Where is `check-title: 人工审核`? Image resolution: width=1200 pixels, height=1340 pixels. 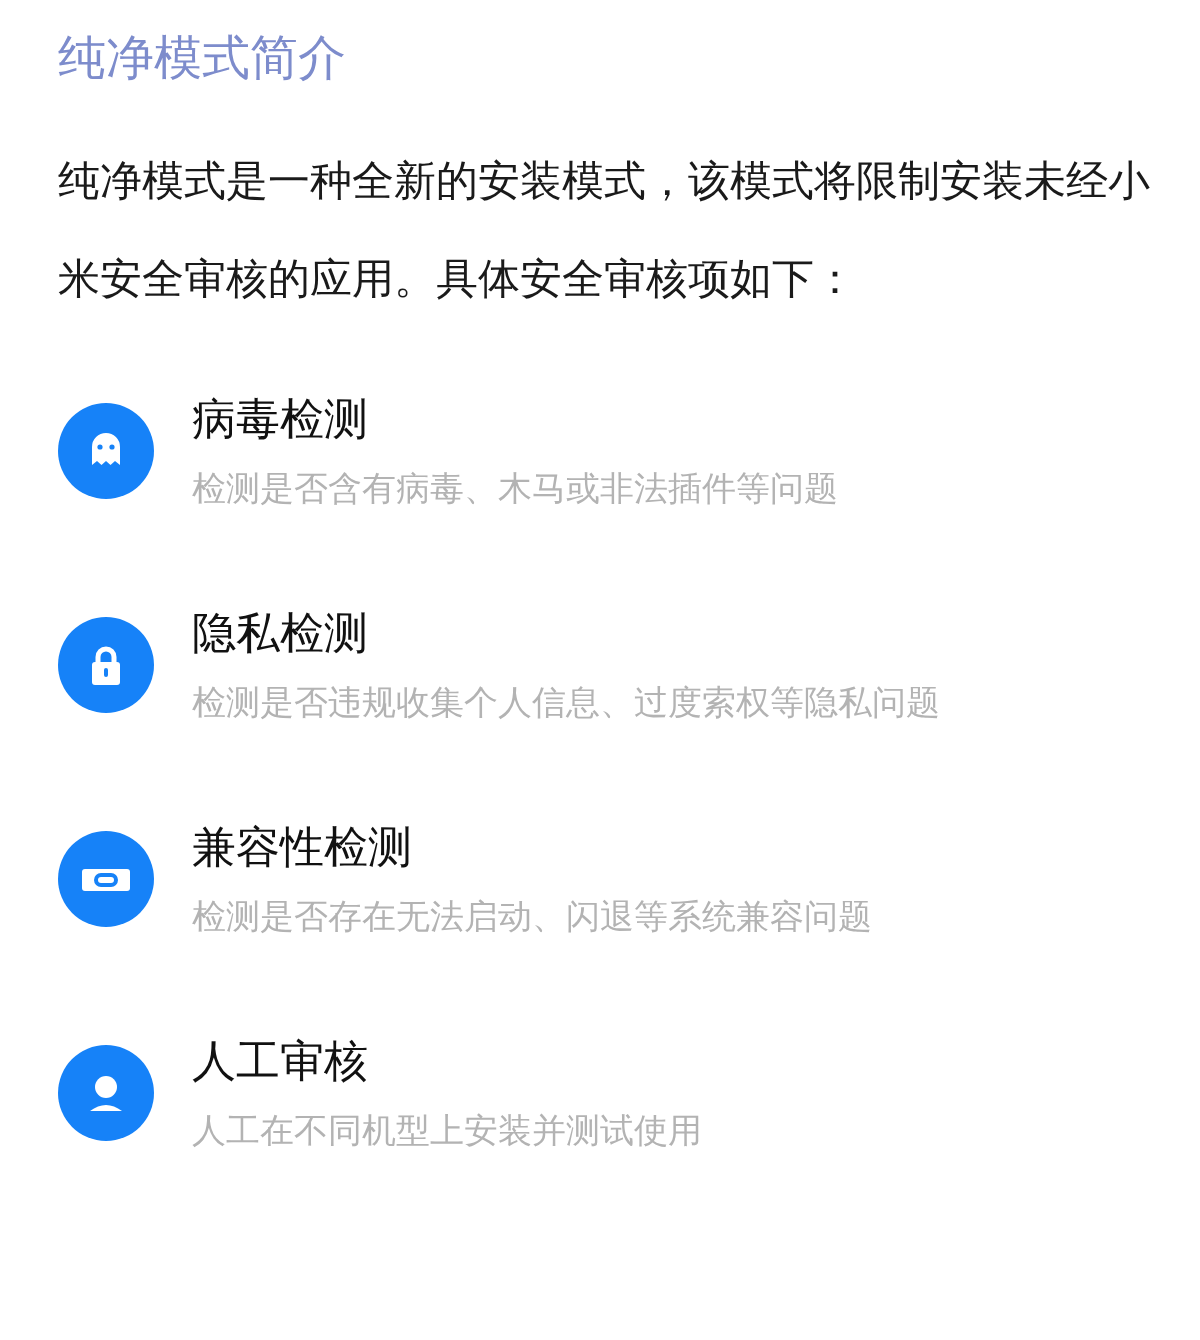
check-title: 人工审核 is located at coordinates (280, 1061).